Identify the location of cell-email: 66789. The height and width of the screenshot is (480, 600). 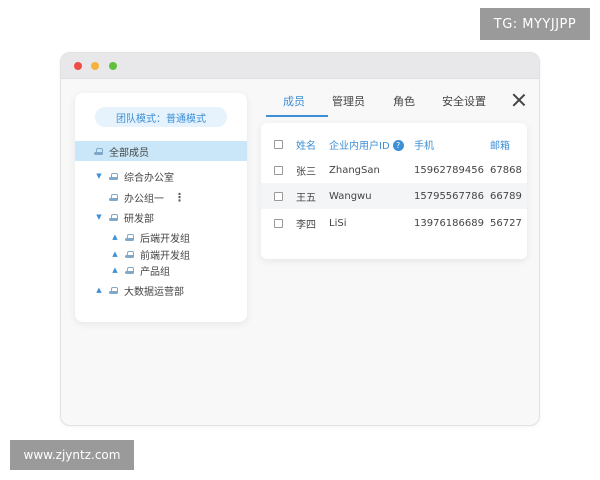
(506, 196).